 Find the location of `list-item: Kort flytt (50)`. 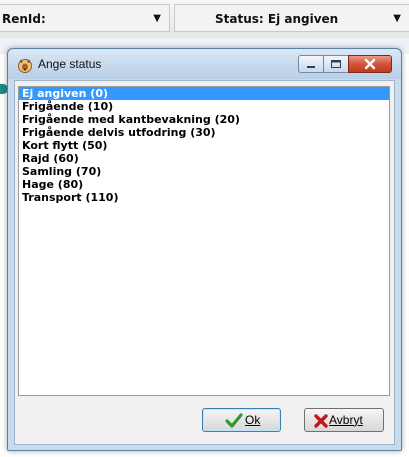

list-item: Kort flytt (50) is located at coordinates (204, 145).